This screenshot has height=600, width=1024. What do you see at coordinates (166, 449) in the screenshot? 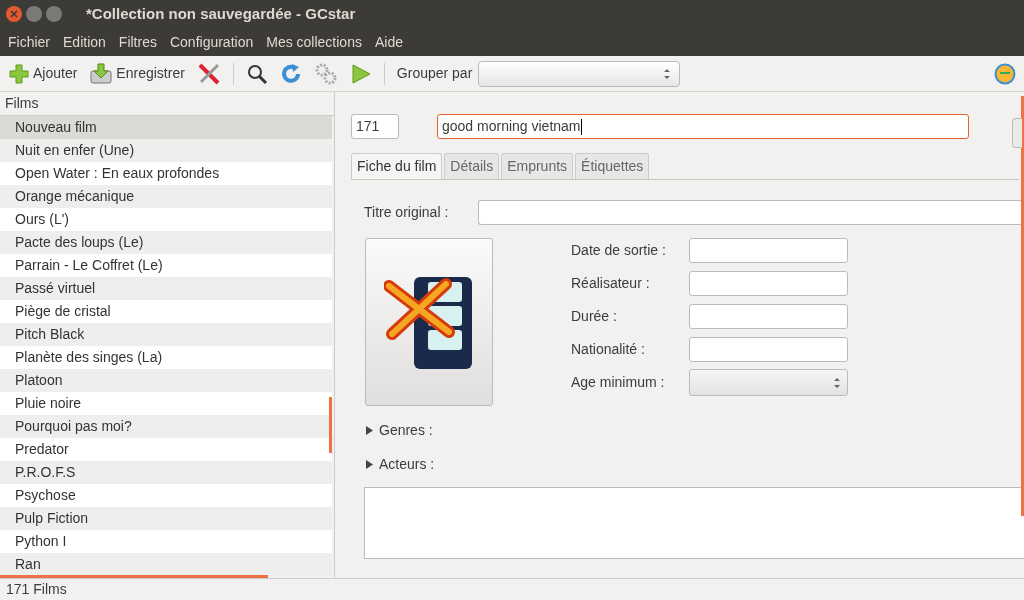
I see `list-item: Predator` at bounding box center [166, 449].